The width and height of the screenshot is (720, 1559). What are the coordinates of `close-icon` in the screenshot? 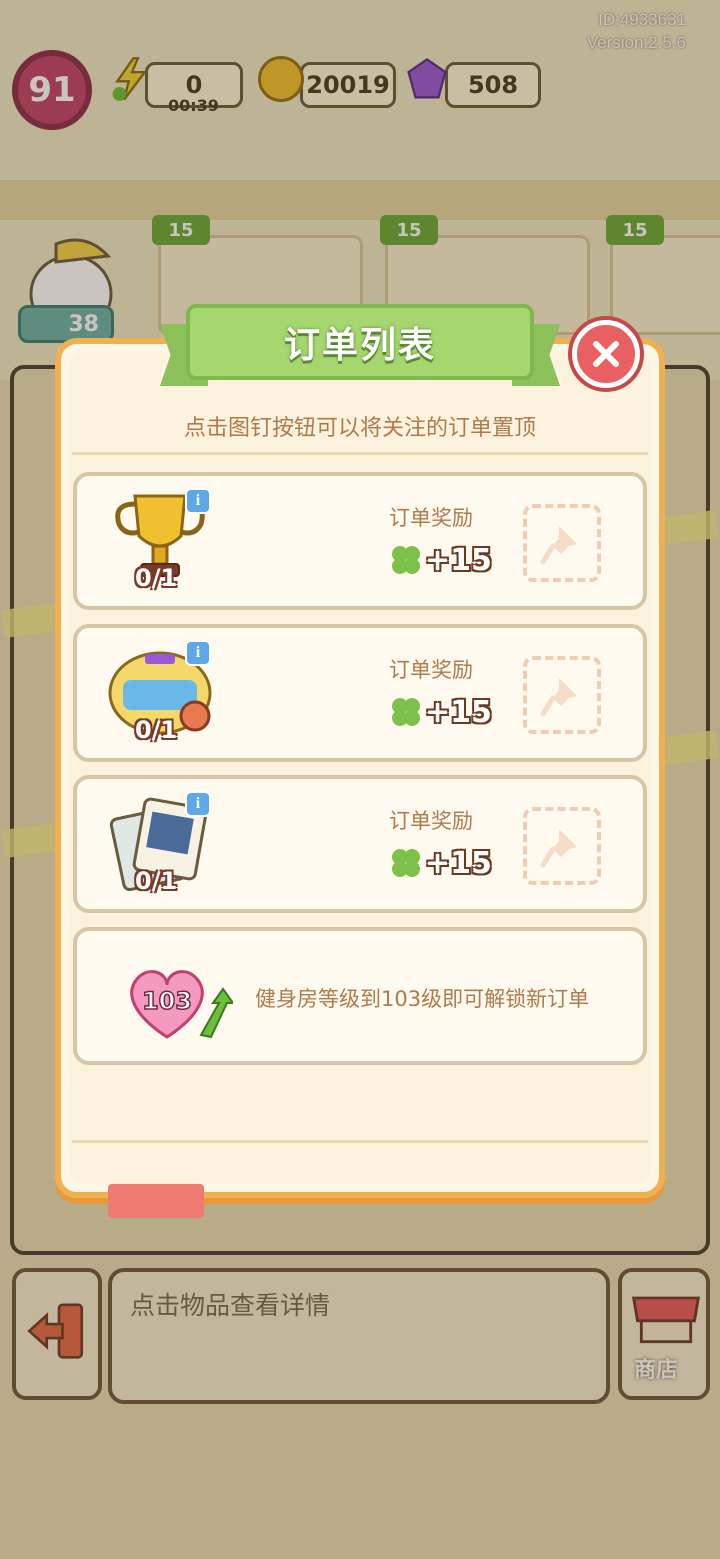 It's located at (606, 354).